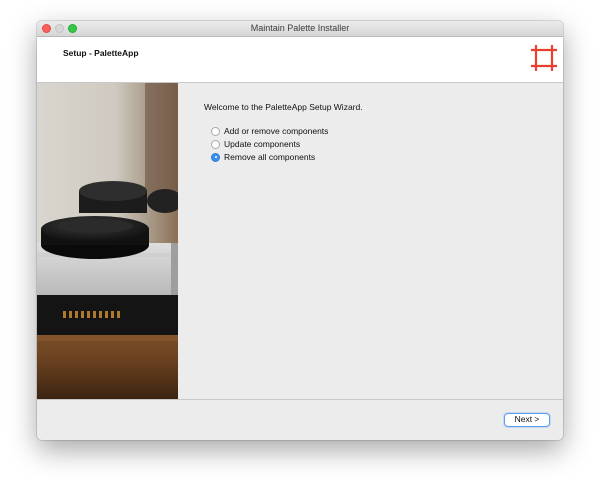 The image size is (600, 493). I want to click on wizard-header: Setup - PaletteApp, so click(300, 60).